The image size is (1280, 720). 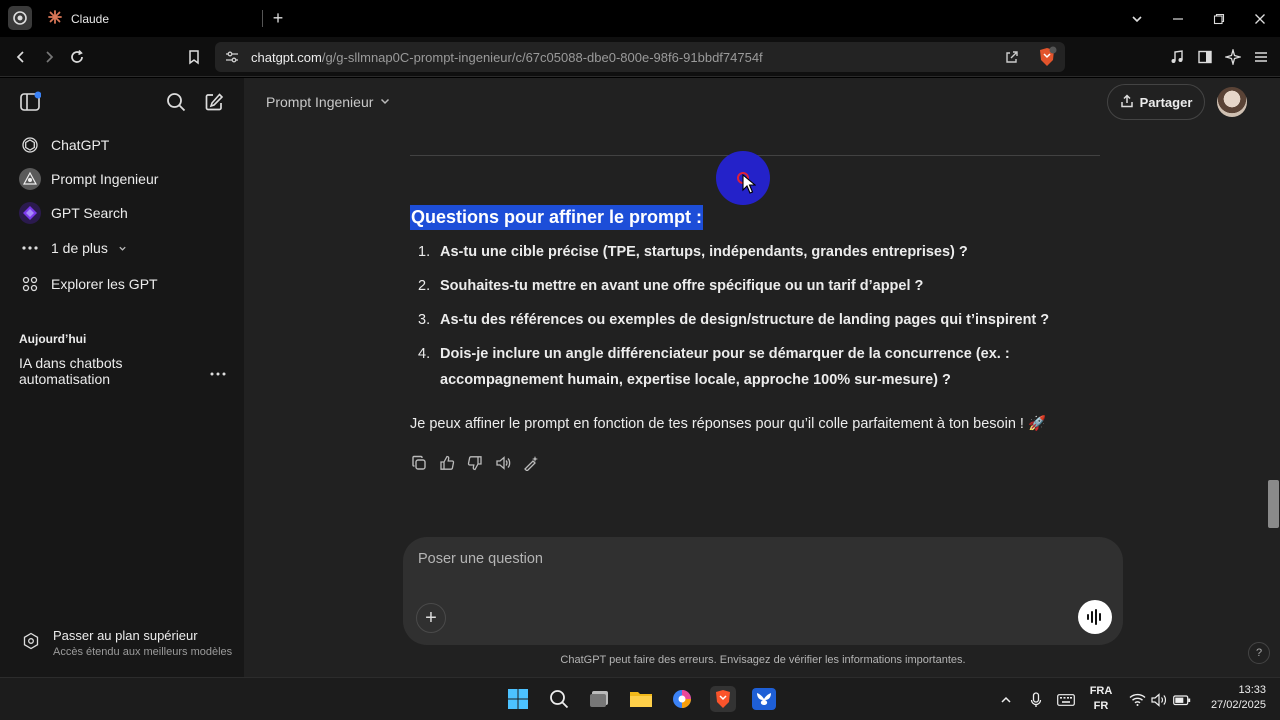 I want to click on gpt-avatar-icon, so click(x=30, y=179).